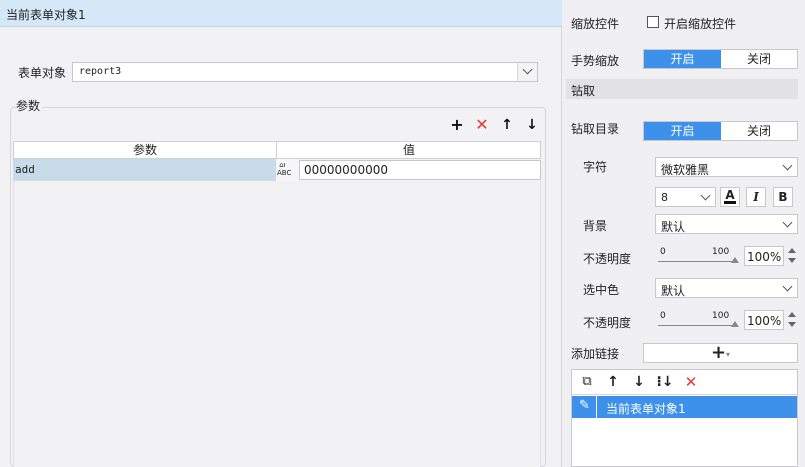  Describe the element at coordinates (42, 73) in the screenshot. I see `form-object-label: 表单对象` at that location.